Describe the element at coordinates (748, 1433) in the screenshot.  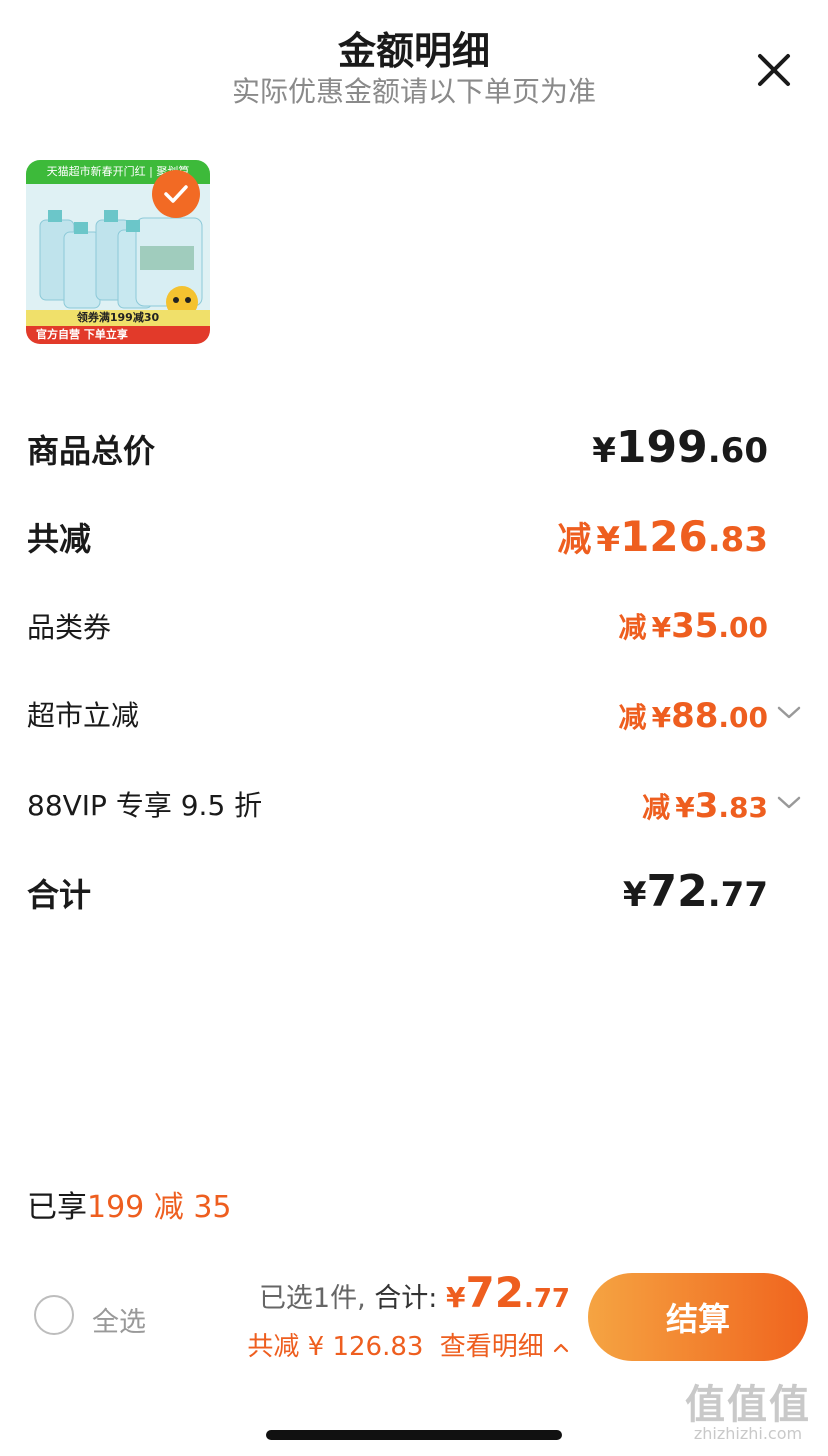
I see `watermark-url: zhizhizhi.com` at that location.